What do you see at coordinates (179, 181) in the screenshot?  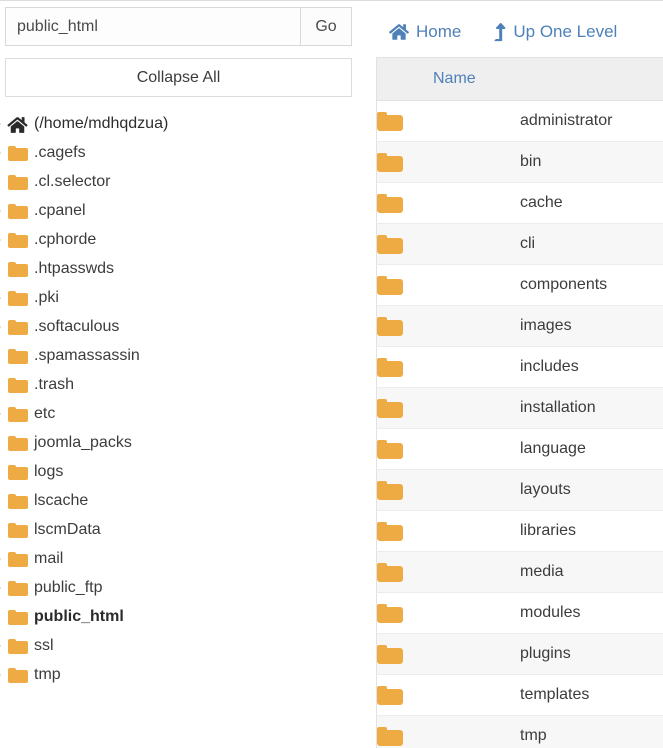 I see `tree-item: .cl.selector` at bounding box center [179, 181].